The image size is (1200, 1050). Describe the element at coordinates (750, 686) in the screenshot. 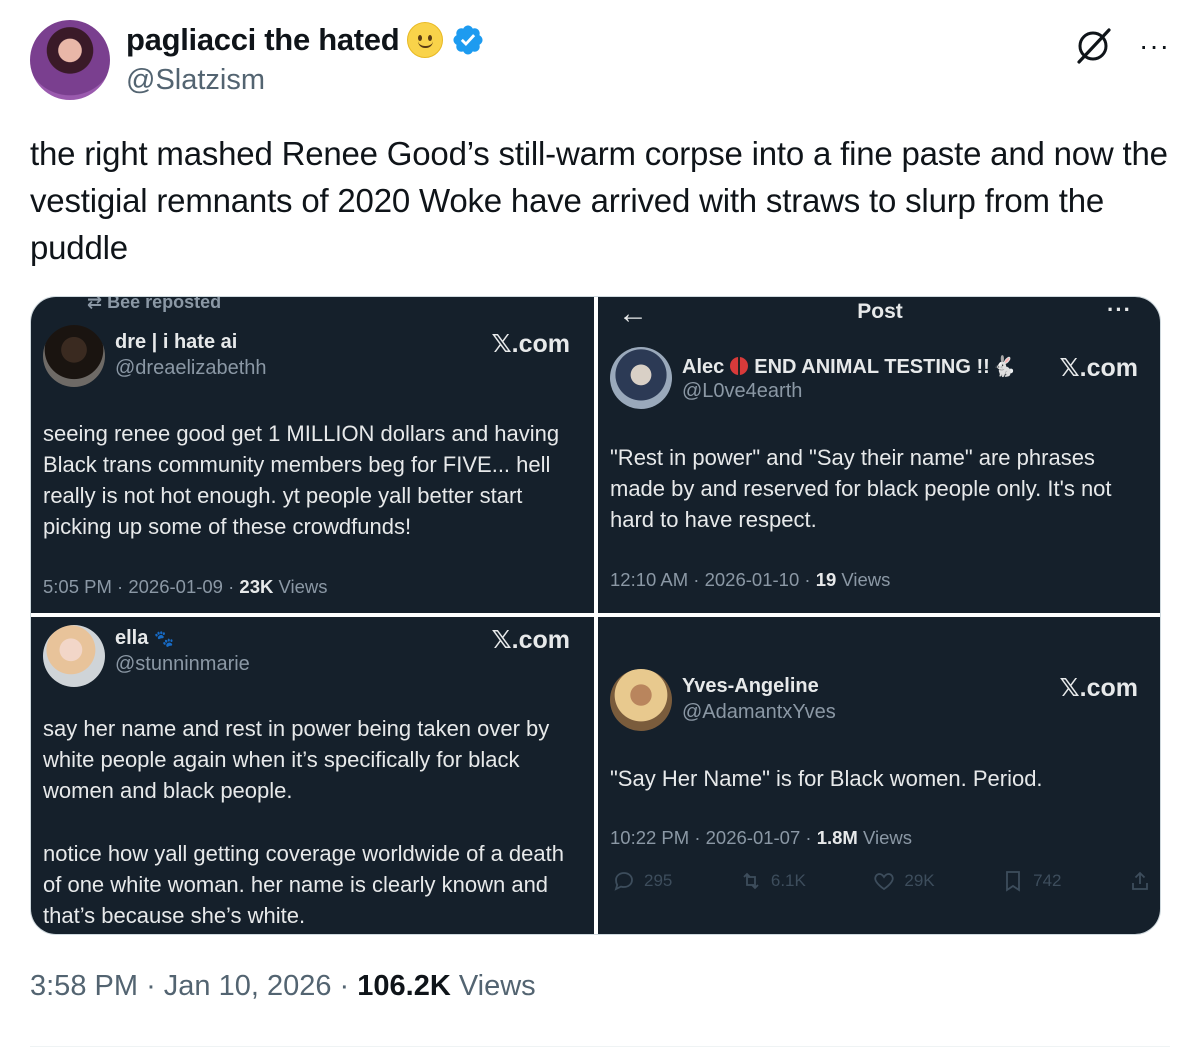

I see `embedded-name: Yves-Angeline` at that location.